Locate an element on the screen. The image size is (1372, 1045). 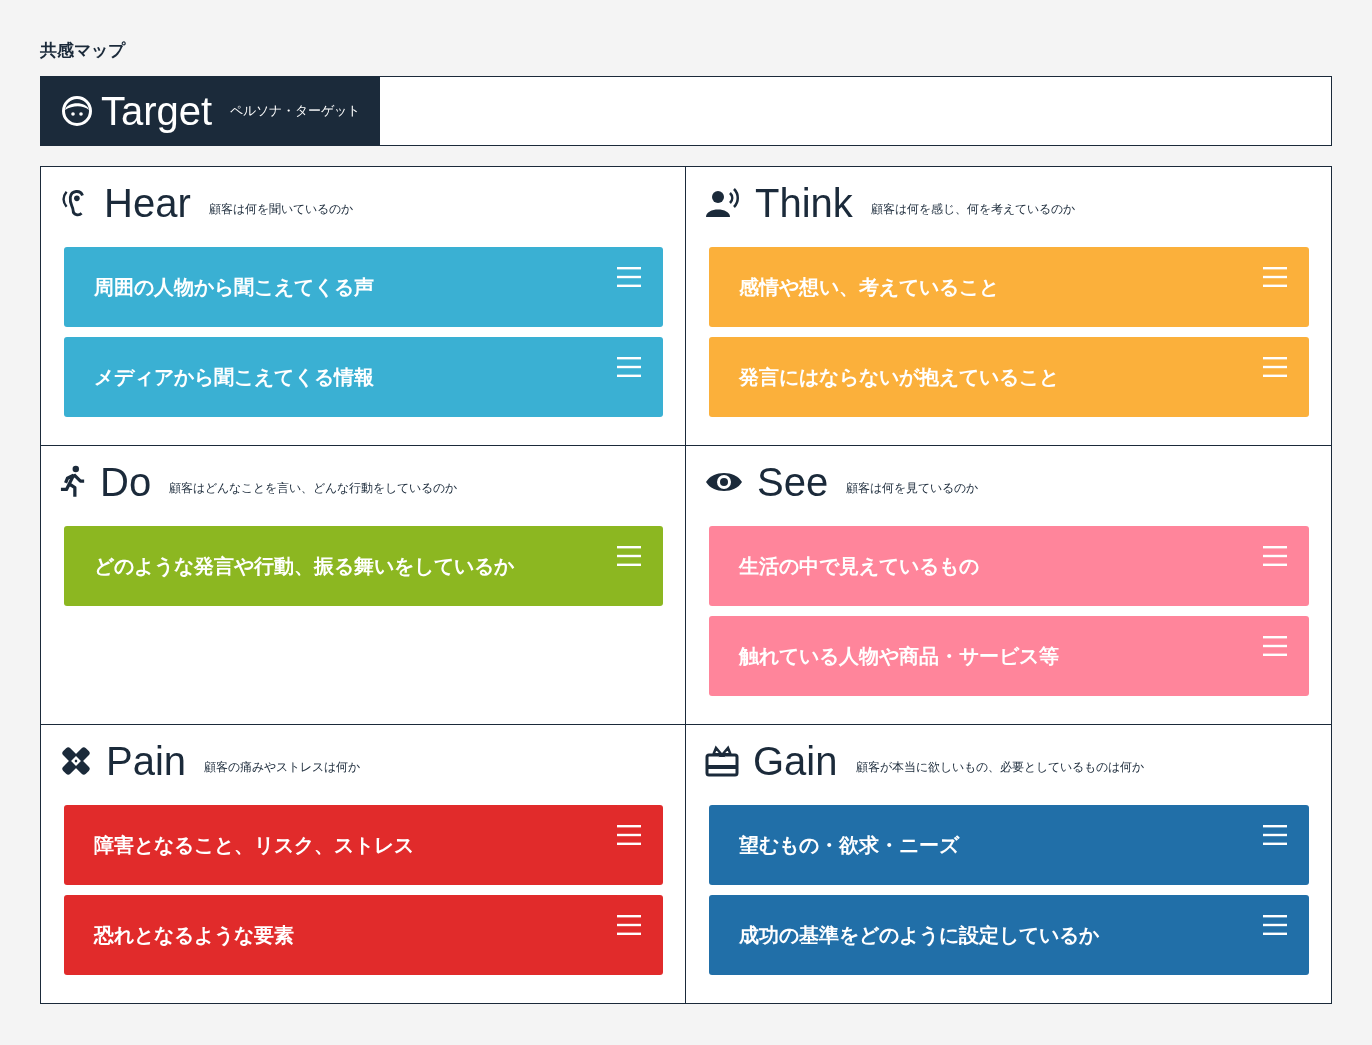
gift-icon is located at coordinates (722, 761).